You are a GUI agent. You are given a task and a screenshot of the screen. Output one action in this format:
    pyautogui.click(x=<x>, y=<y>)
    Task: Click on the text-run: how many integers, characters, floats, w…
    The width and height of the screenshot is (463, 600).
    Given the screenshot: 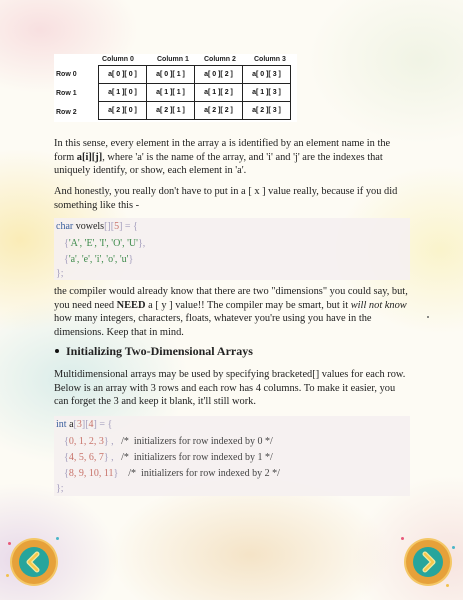 What is the action you would take?
    pyautogui.click(x=213, y=325)
    